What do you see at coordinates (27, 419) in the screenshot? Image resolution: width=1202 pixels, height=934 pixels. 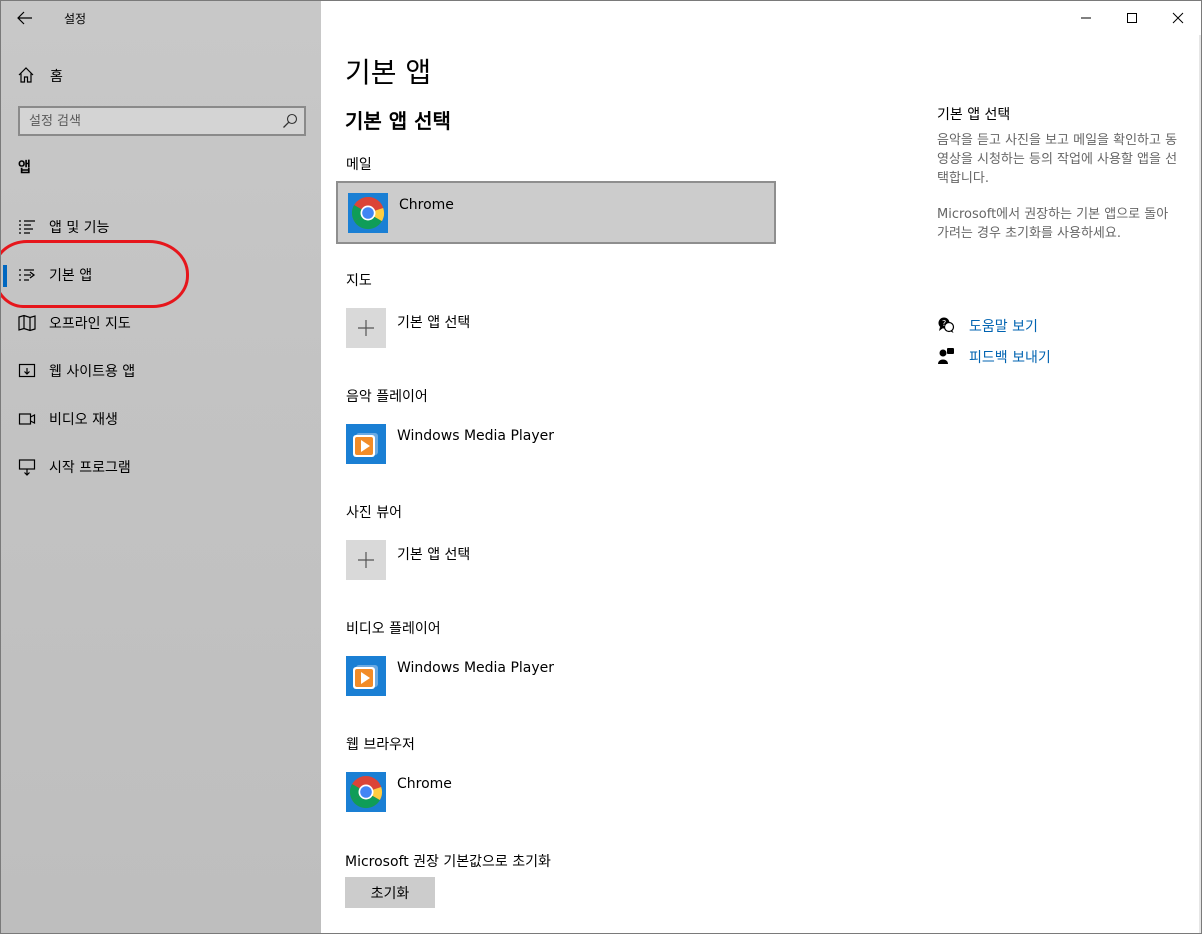 I see `video-playback-icon` at bounding box center [27, 419].